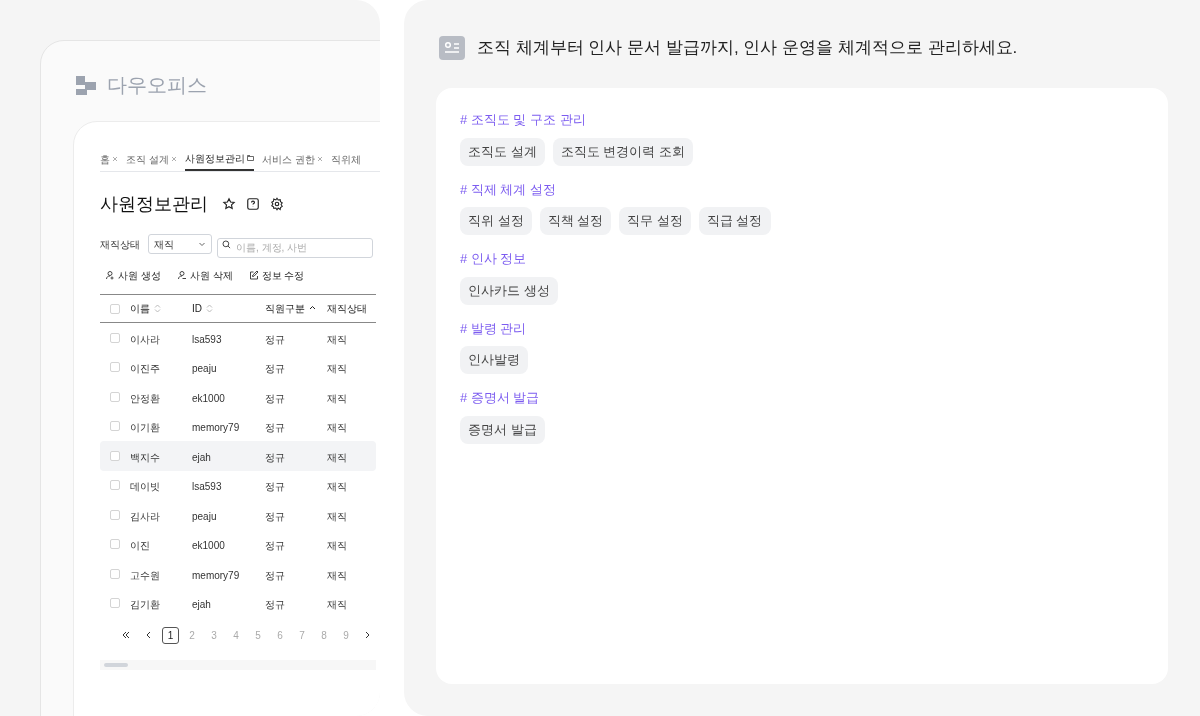 The width and height of the screenshot is (1200, 716). I want to click on tab: 직위체, so click(345, 159).